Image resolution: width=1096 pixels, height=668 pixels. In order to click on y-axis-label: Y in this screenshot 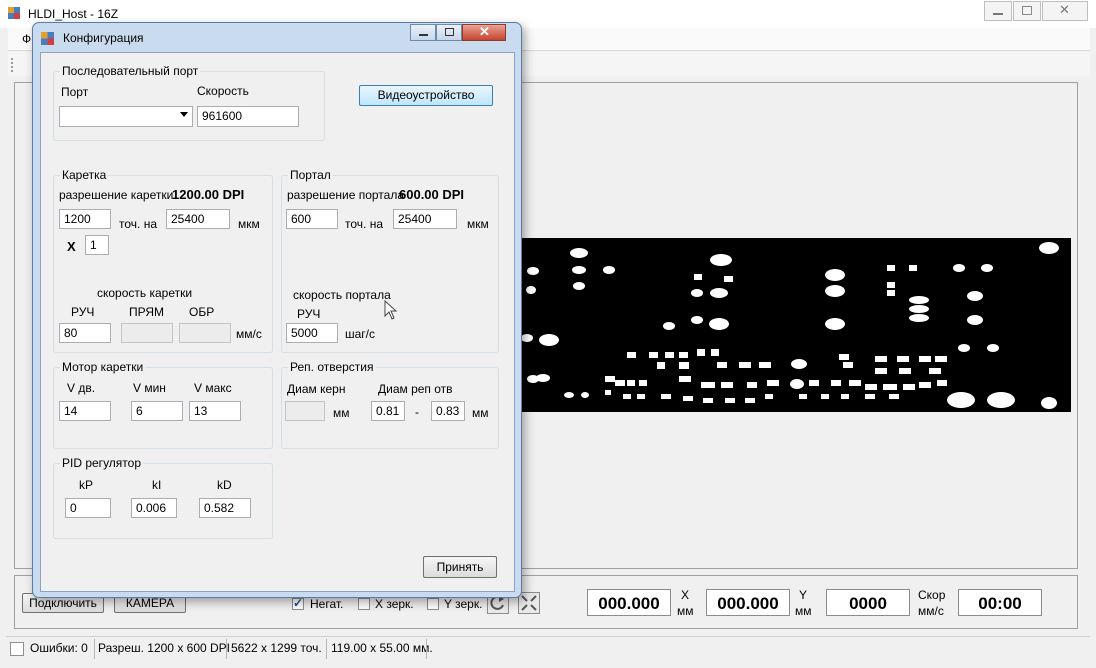, I will do `click(803, 595)`.